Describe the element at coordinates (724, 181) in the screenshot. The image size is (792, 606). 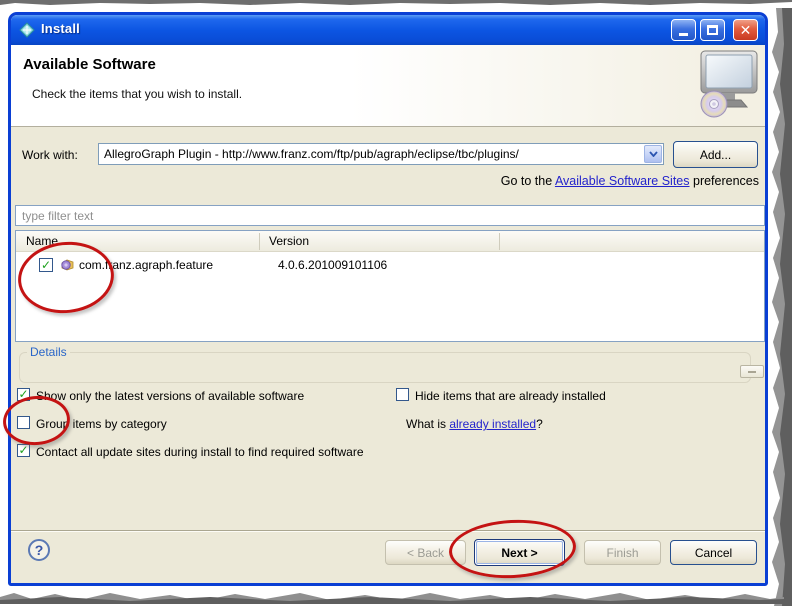
I see `goto-suffix: preferences` at that location.